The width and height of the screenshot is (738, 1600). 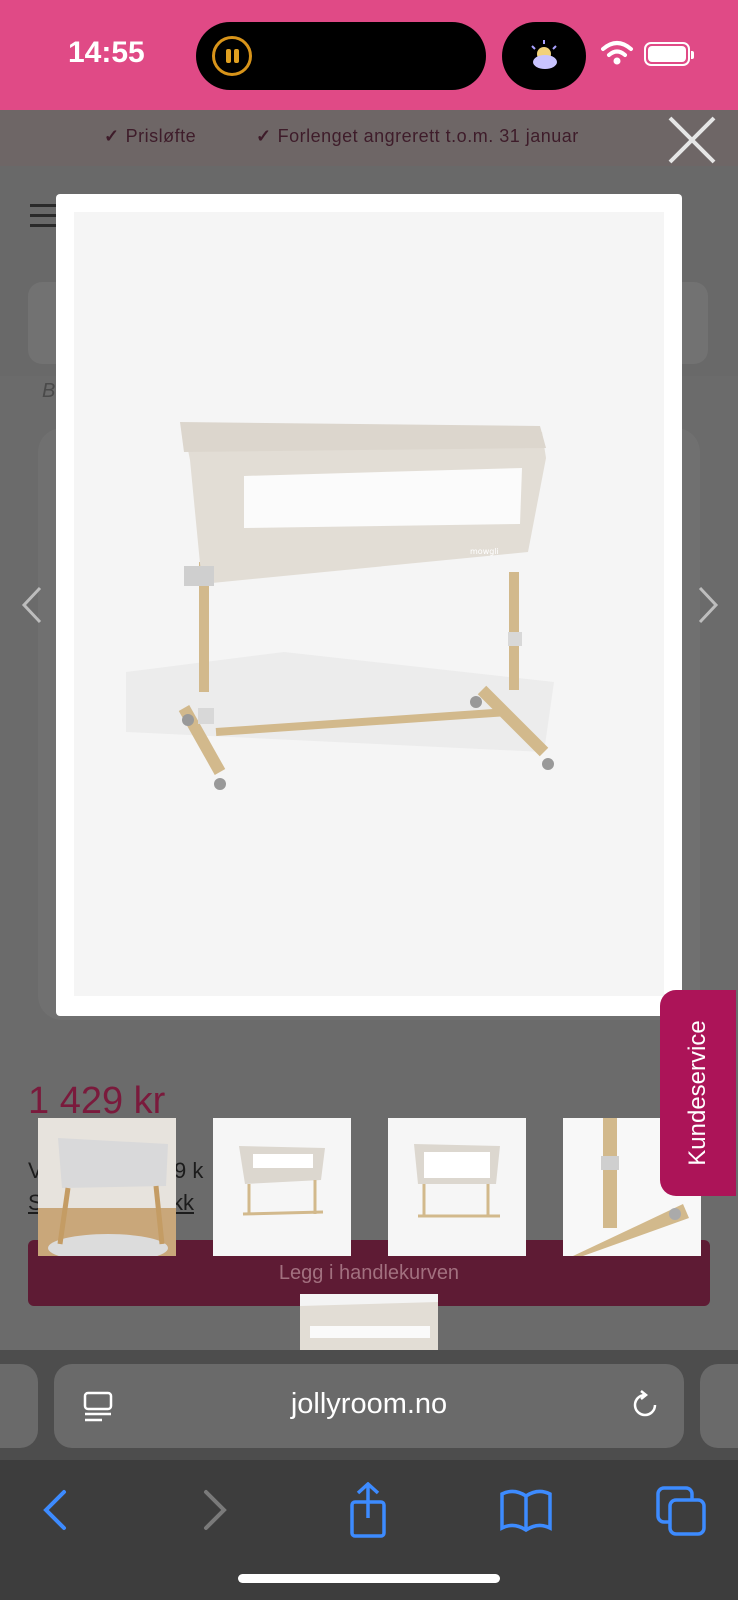 What do you see at coordinates (368, 1510) in the screenshot?
I see `share-icon` at bounding box center [368, 1510].